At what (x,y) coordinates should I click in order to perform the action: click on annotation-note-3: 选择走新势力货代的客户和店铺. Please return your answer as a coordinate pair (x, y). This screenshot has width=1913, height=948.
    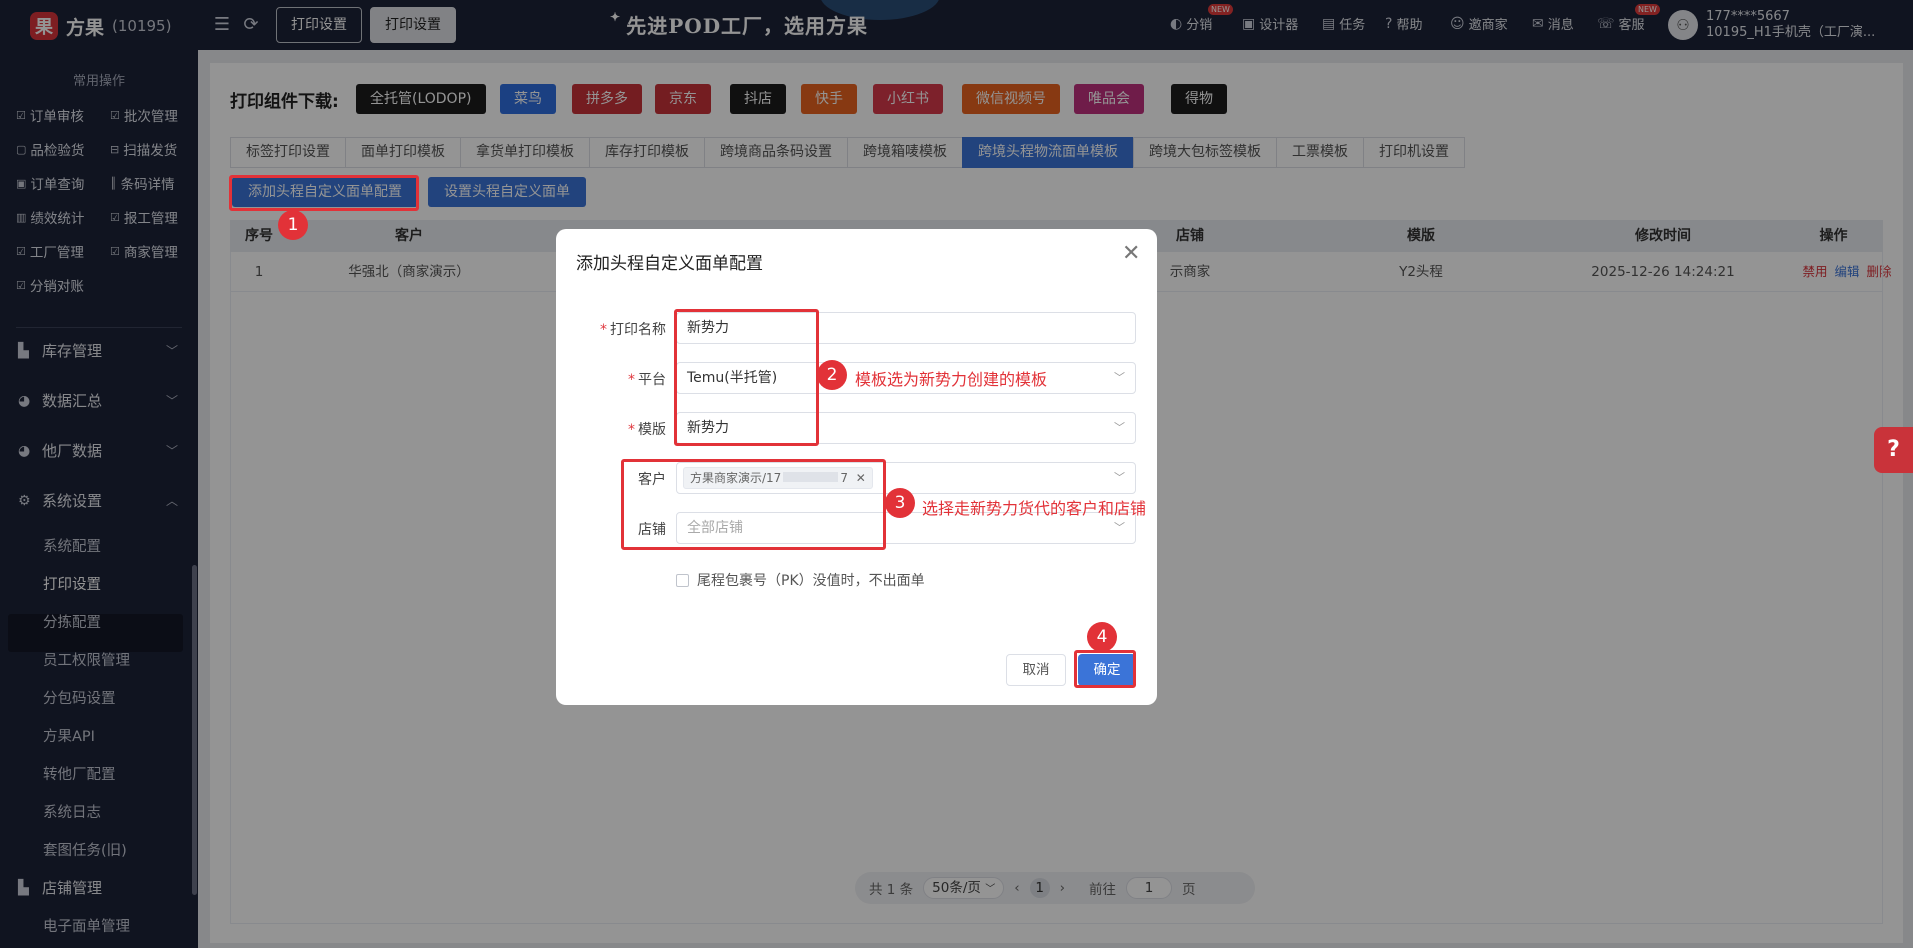
    Looking at the image, I should click on (1034, 508).